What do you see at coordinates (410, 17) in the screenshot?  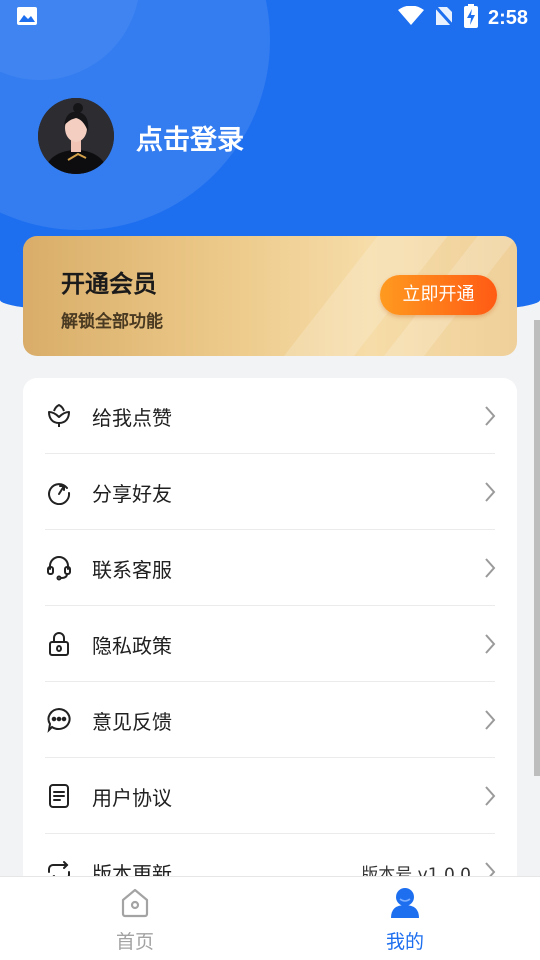 I see `wifi-icon` at bounding box center [410, 17].